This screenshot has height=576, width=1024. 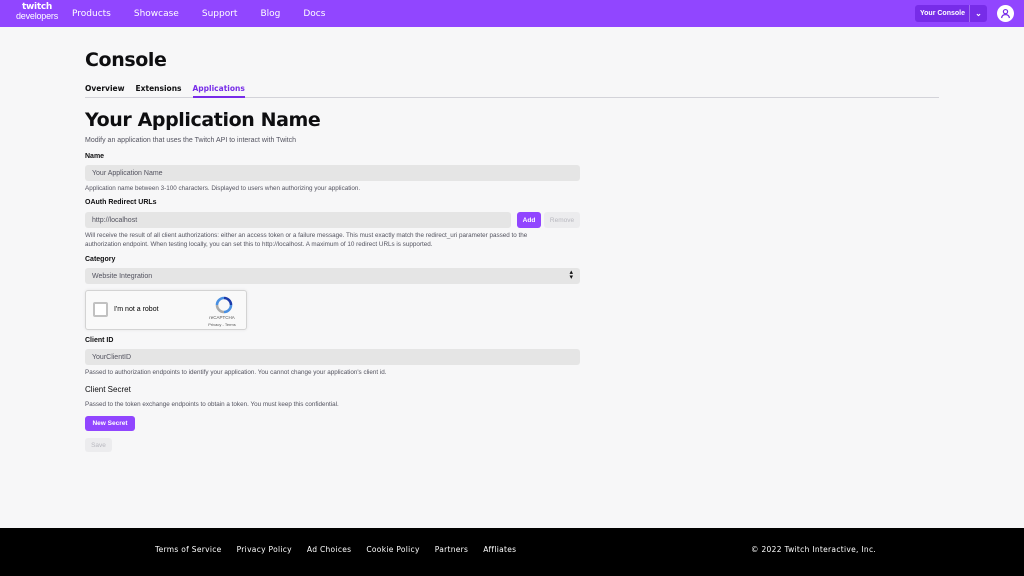 I want to click on user-icon, so click(x=1005, y=13).